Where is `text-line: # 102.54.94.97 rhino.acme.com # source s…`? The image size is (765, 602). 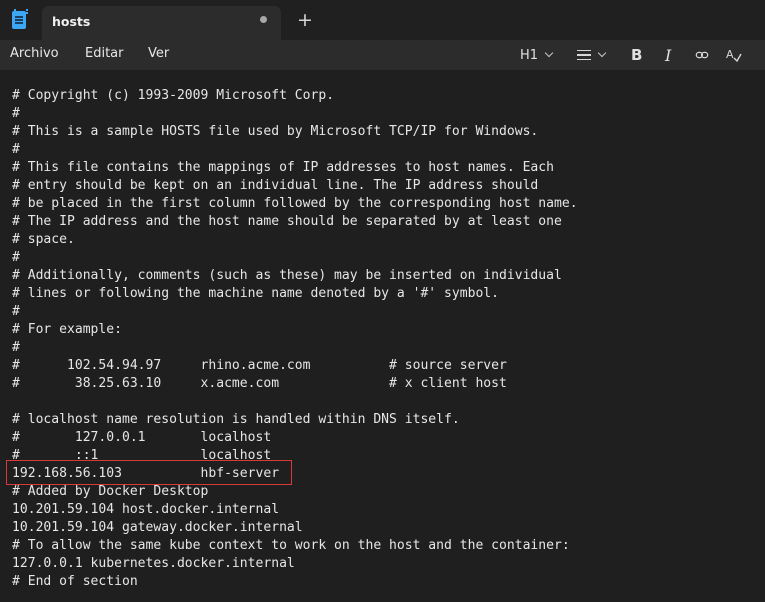 text-line: # 102.54.94.97 rhino.acme.com # source s… is located at coordinates (259, 365).